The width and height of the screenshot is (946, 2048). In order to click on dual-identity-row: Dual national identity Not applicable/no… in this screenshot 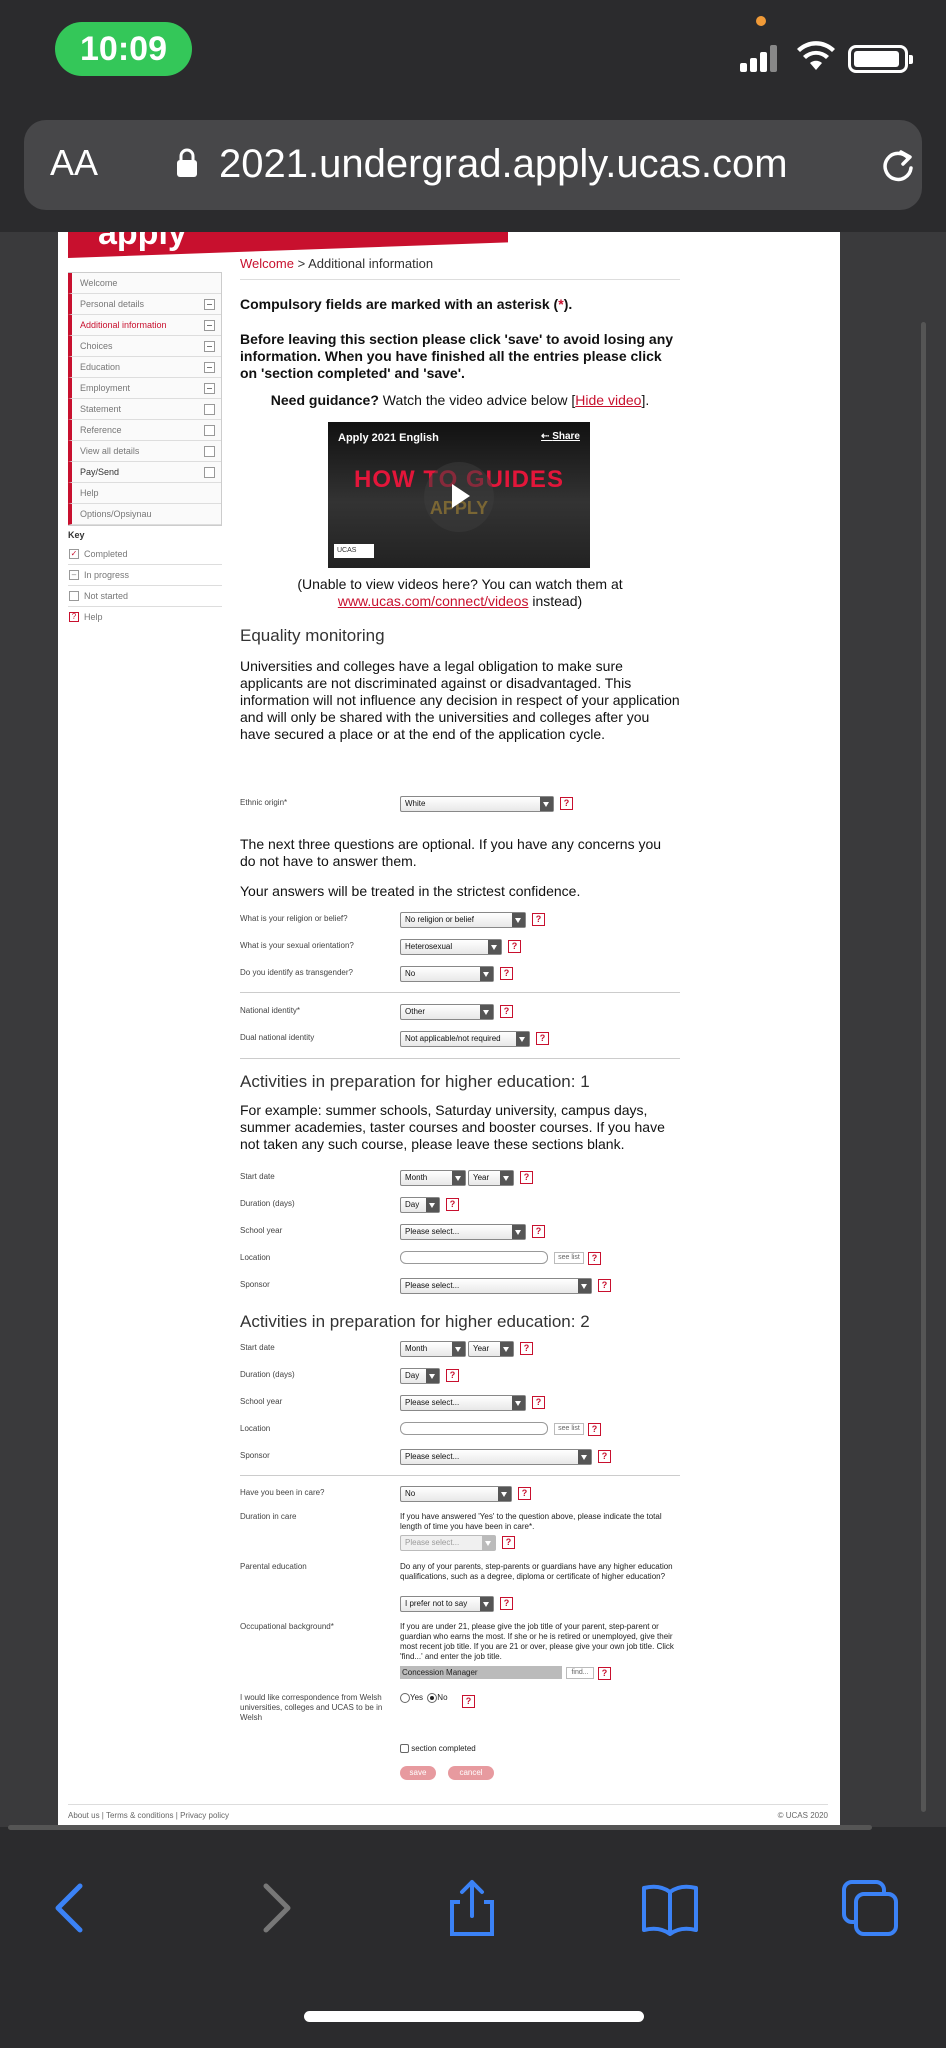, I will do `click(460, 1042)`.